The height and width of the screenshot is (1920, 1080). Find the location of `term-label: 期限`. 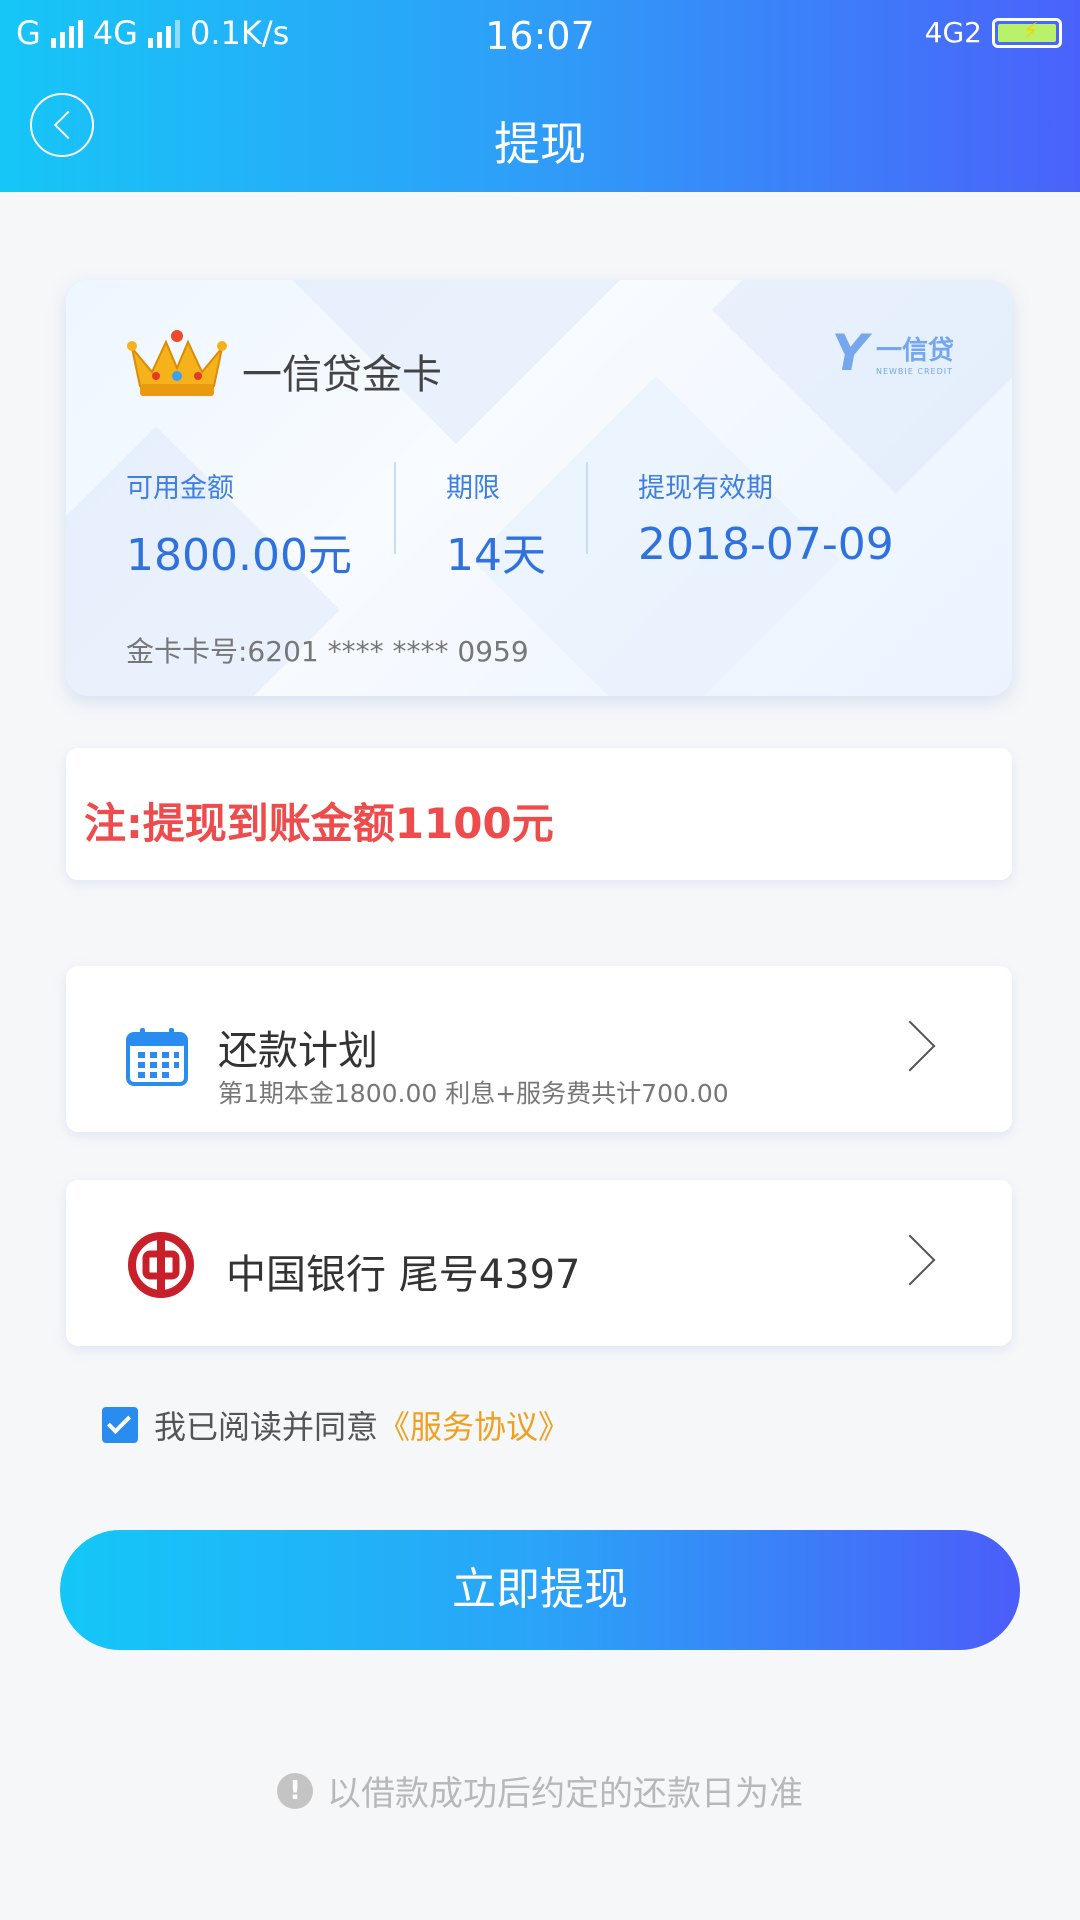

term-label: 期限 is located at coordinates (473, 488).